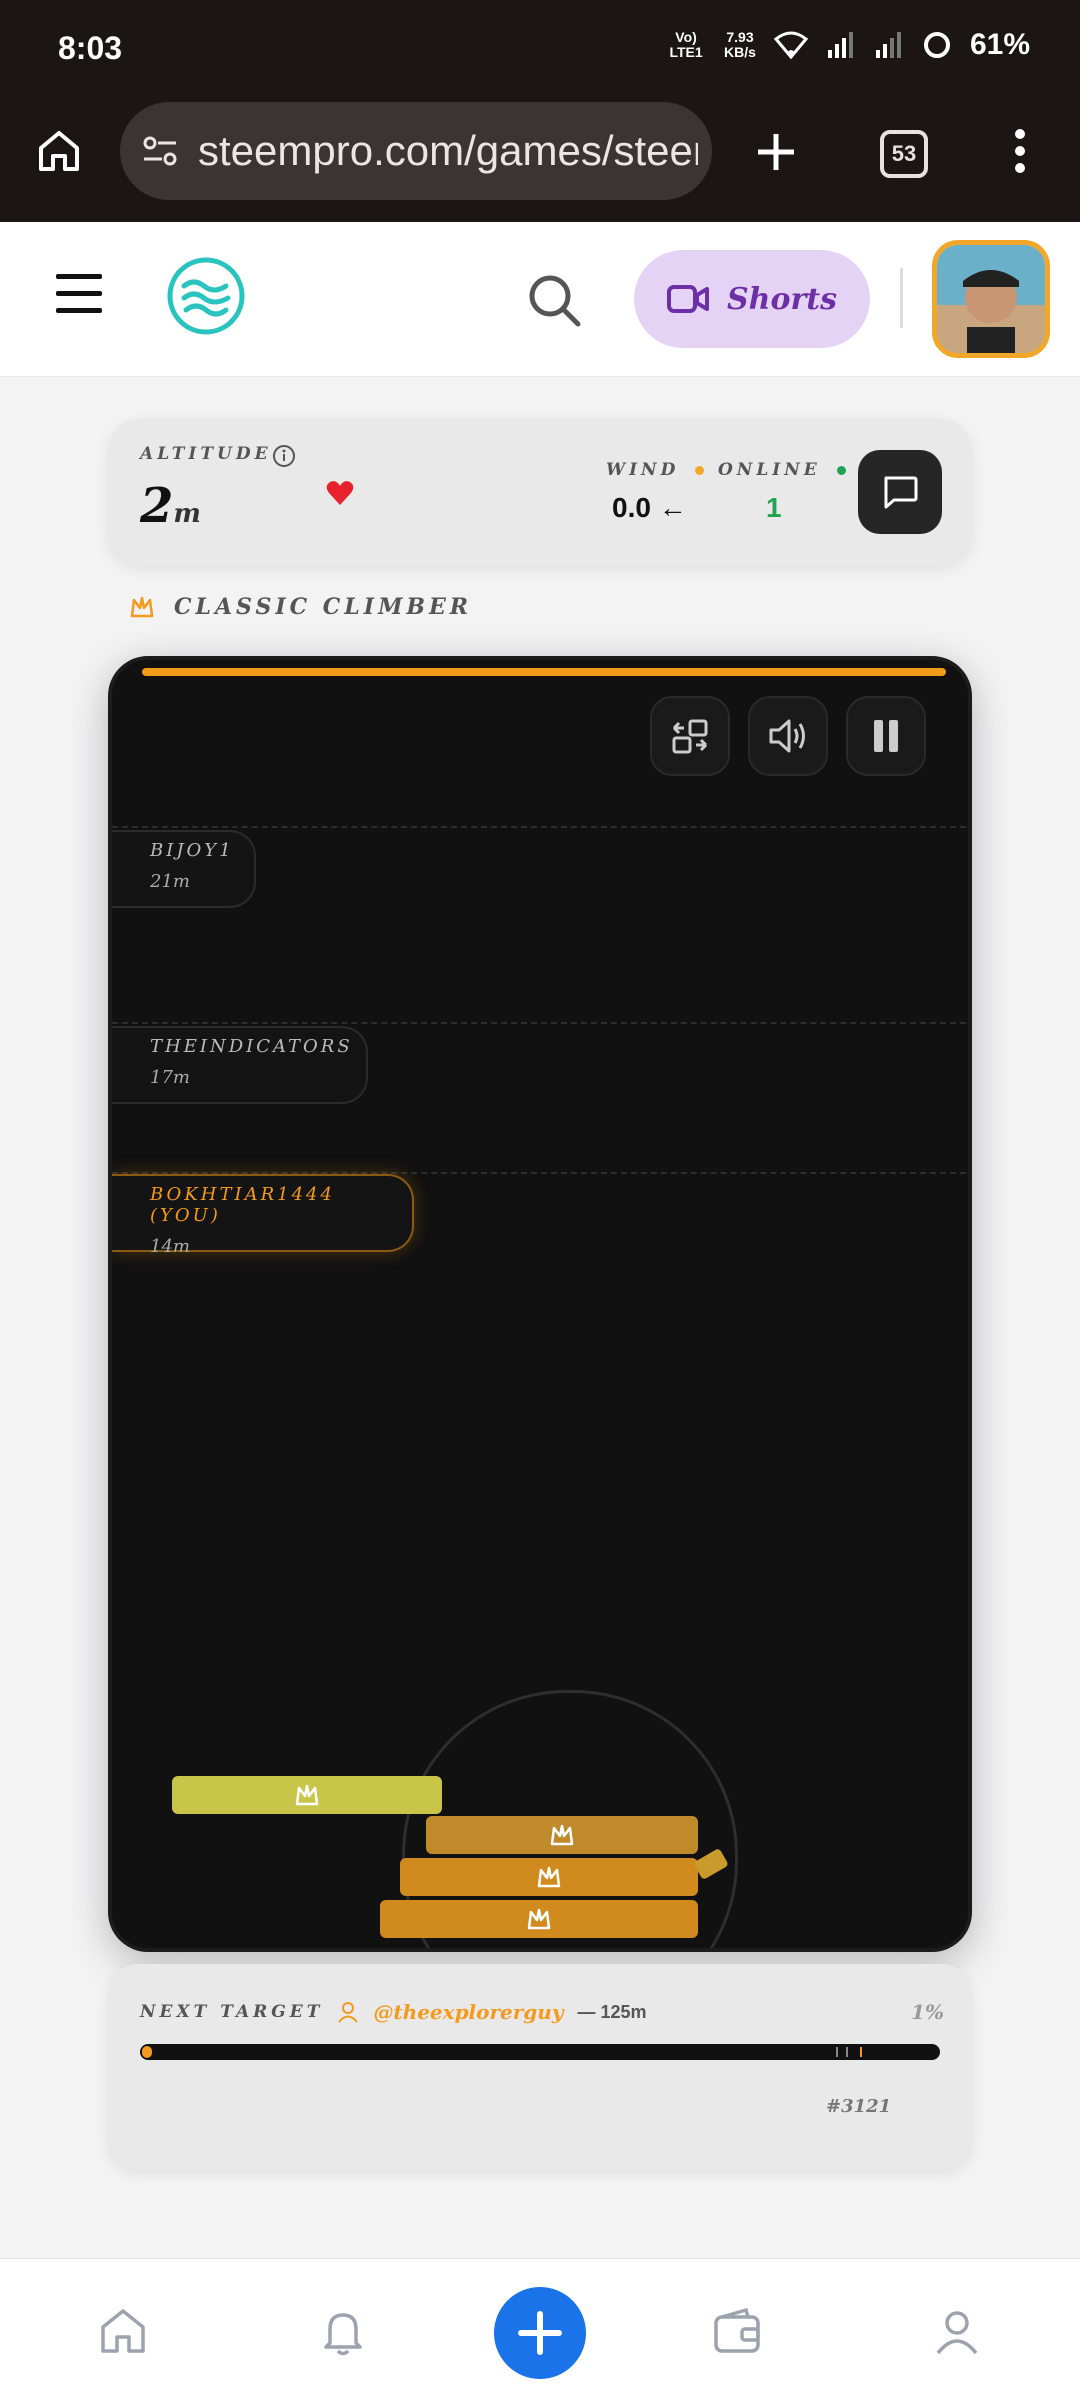 This screenshot has height=2401, width=1080. What do you see at coordinates (840, 45) in the screenshot?
I see `signal-icon` at bounding box center [840, 45].